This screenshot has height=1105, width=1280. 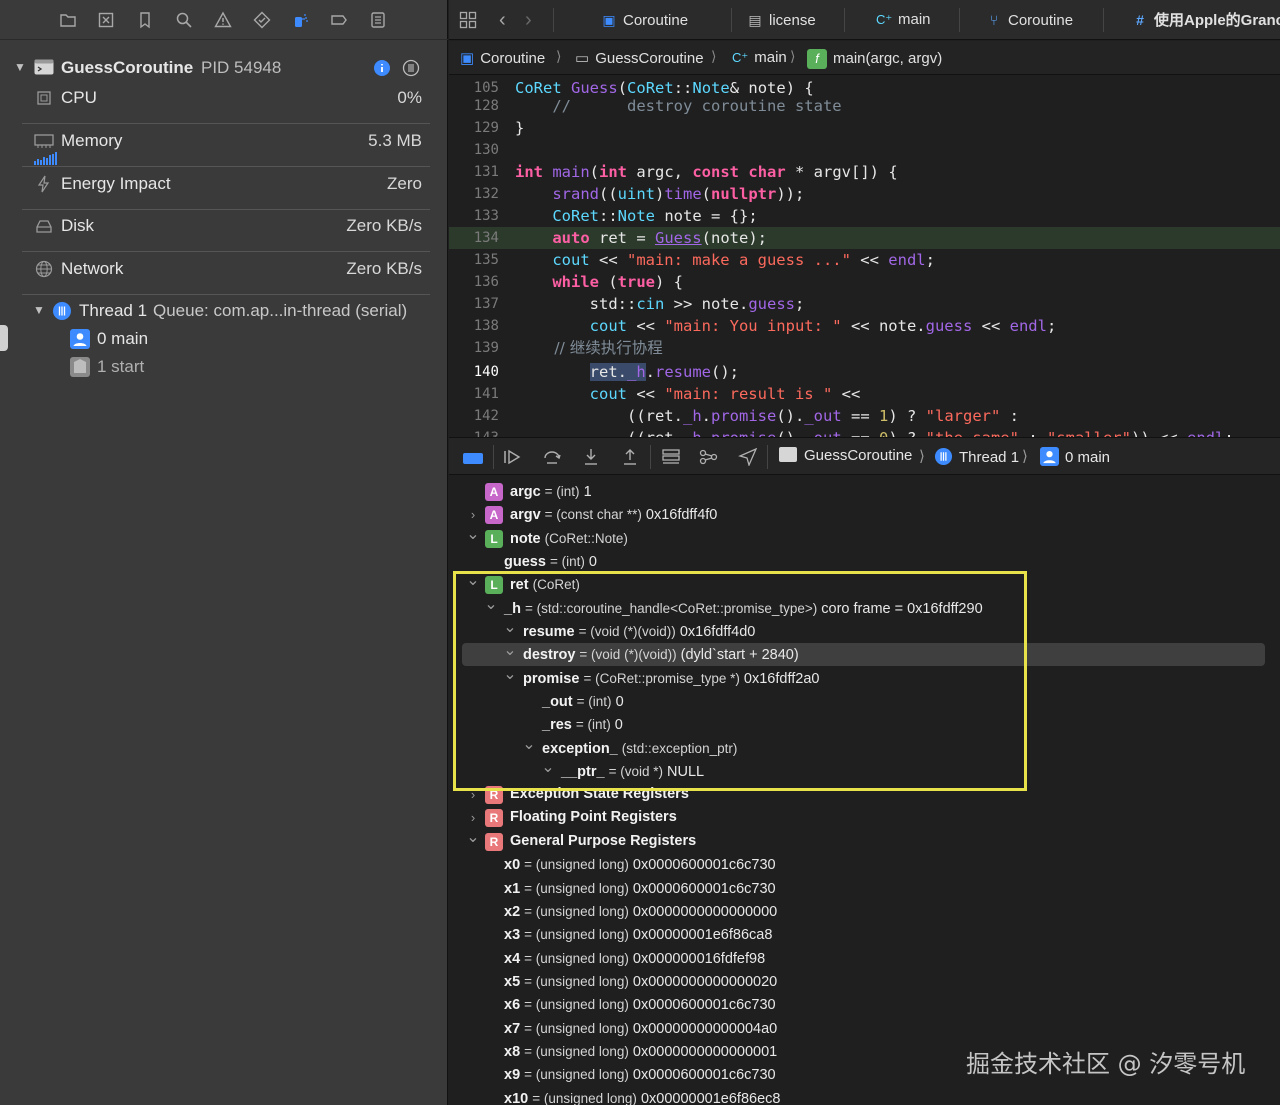 What do you see at coordinates (528, 19) in the screenshot?
I see `forward-chevron-icon: ›` at bounding box center [528, 19].